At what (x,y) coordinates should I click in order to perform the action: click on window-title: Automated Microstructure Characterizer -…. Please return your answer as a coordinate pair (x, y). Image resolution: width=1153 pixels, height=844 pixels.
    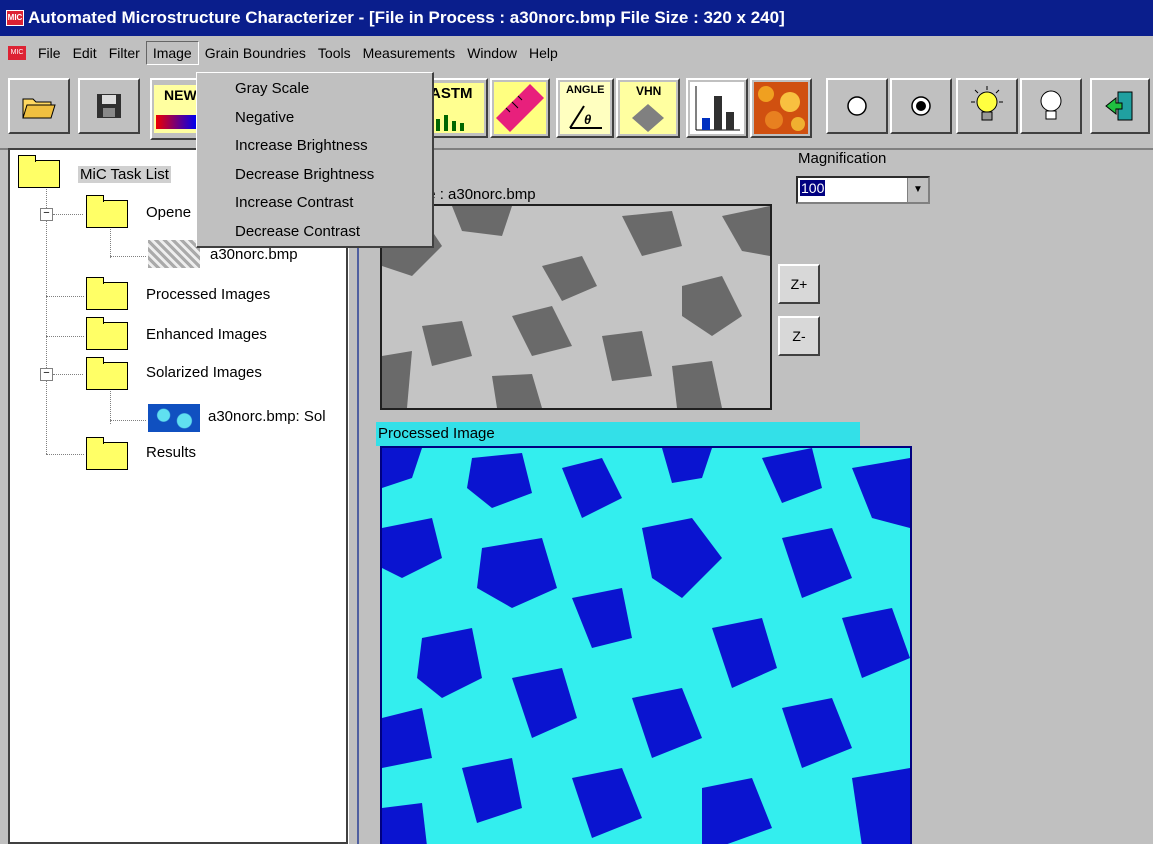
    Looking at the image, I should click on (406, 17).